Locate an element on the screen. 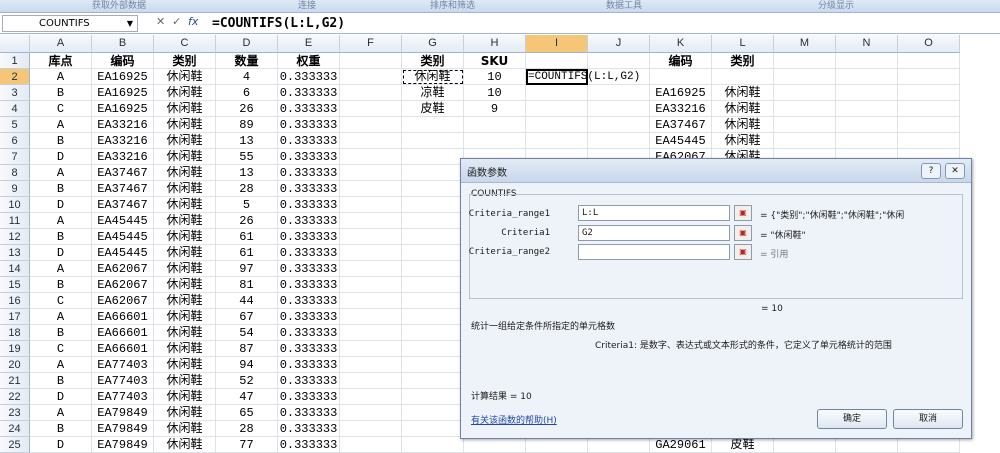 The height and width of the screenshot is (453, 1000). column-header: B is located at coordinates (123, 44).